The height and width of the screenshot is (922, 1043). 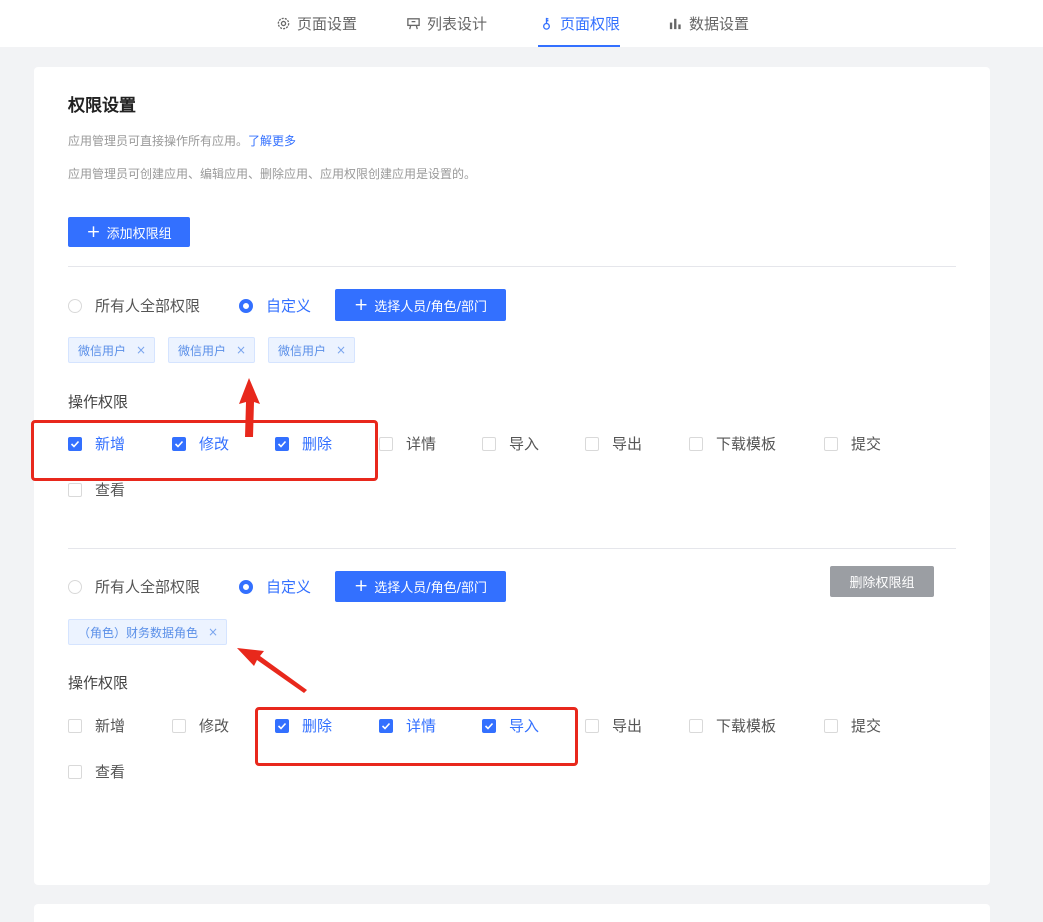 I want to click on annotation-arrows, so click(x=272, y=535).